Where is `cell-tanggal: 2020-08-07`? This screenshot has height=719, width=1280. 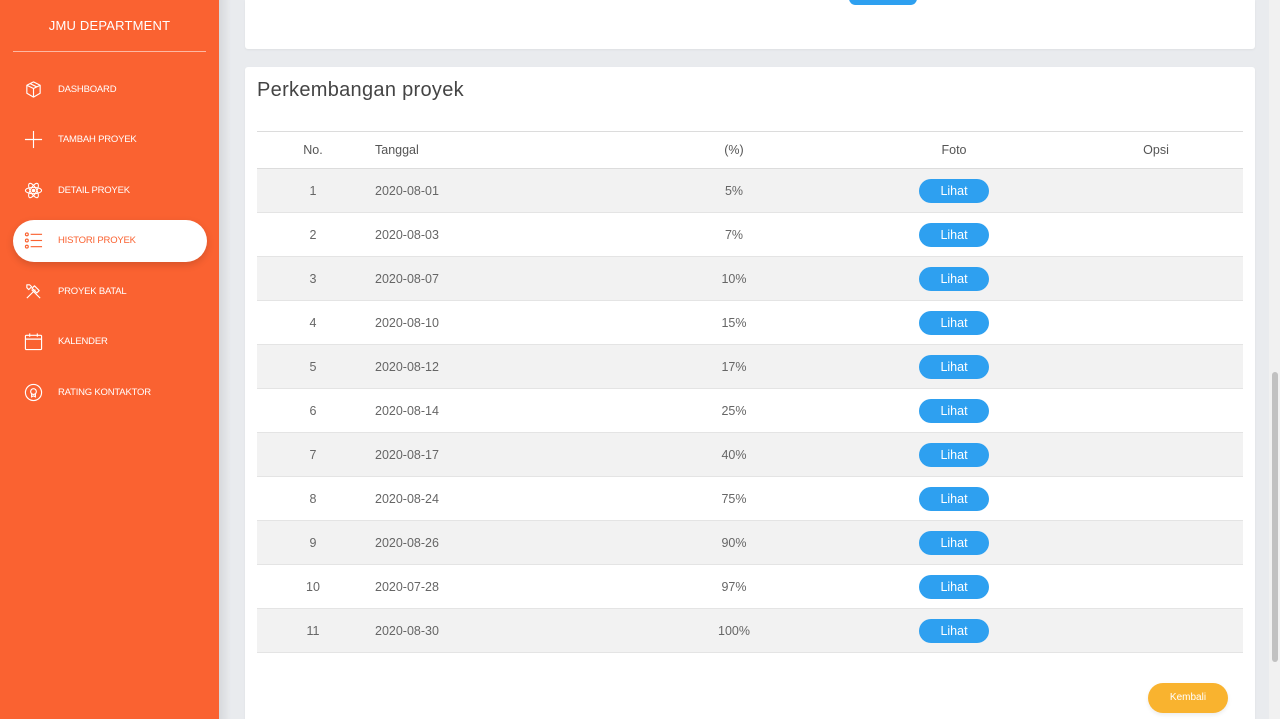 cell-tanggal: 2020-08-07 is located at coordinates (499, 278).